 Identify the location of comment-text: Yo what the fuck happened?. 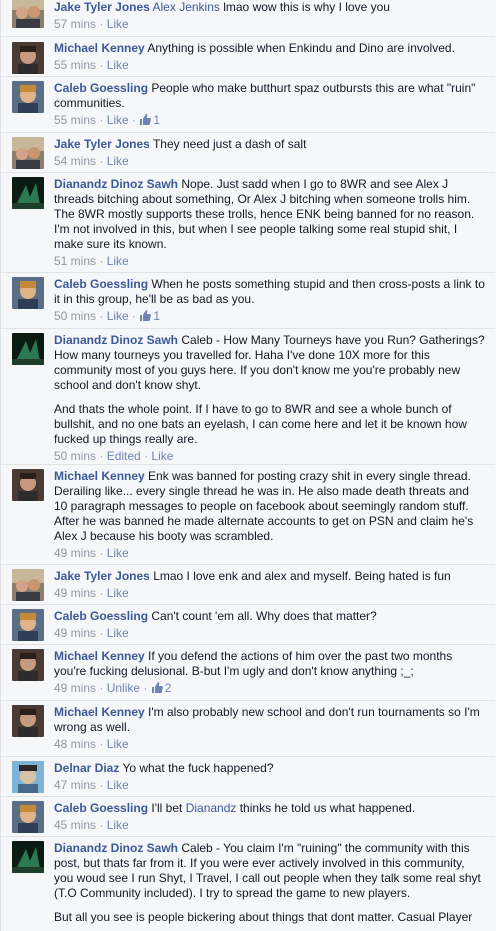
(198, 768).